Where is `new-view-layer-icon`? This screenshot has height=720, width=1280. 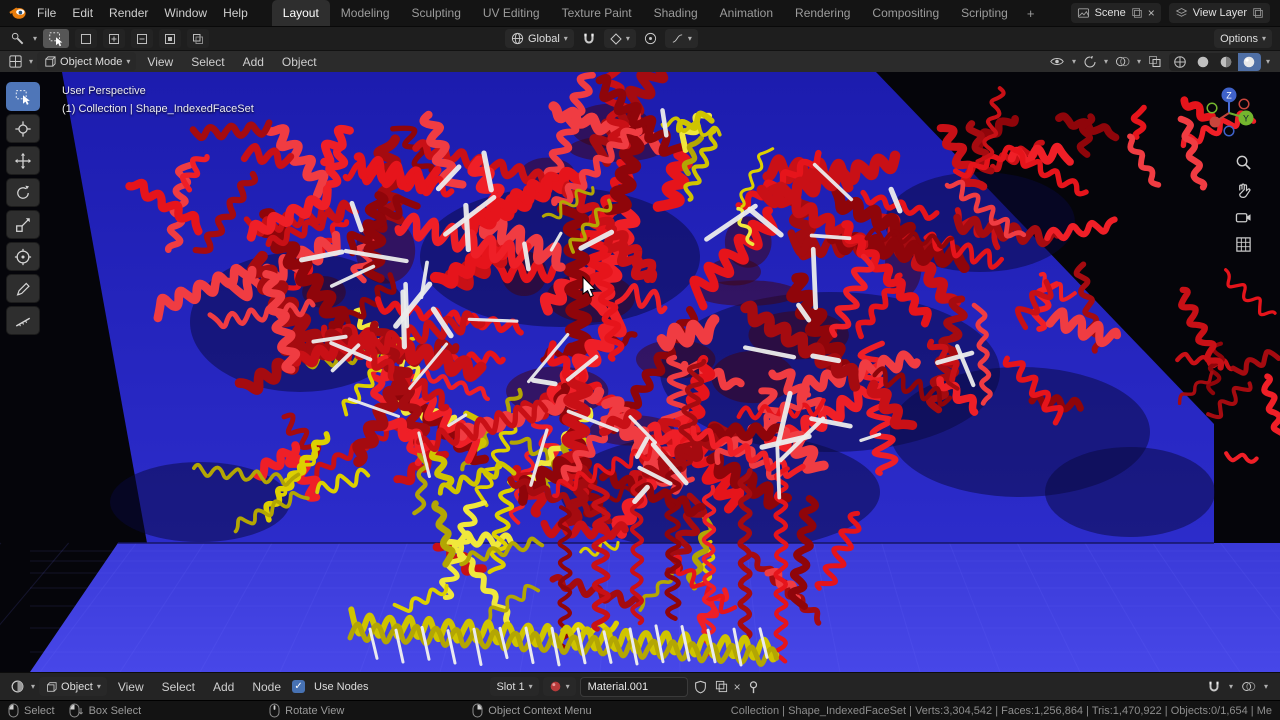 new-view-layer-icon is located at coordinates (1258, 13).